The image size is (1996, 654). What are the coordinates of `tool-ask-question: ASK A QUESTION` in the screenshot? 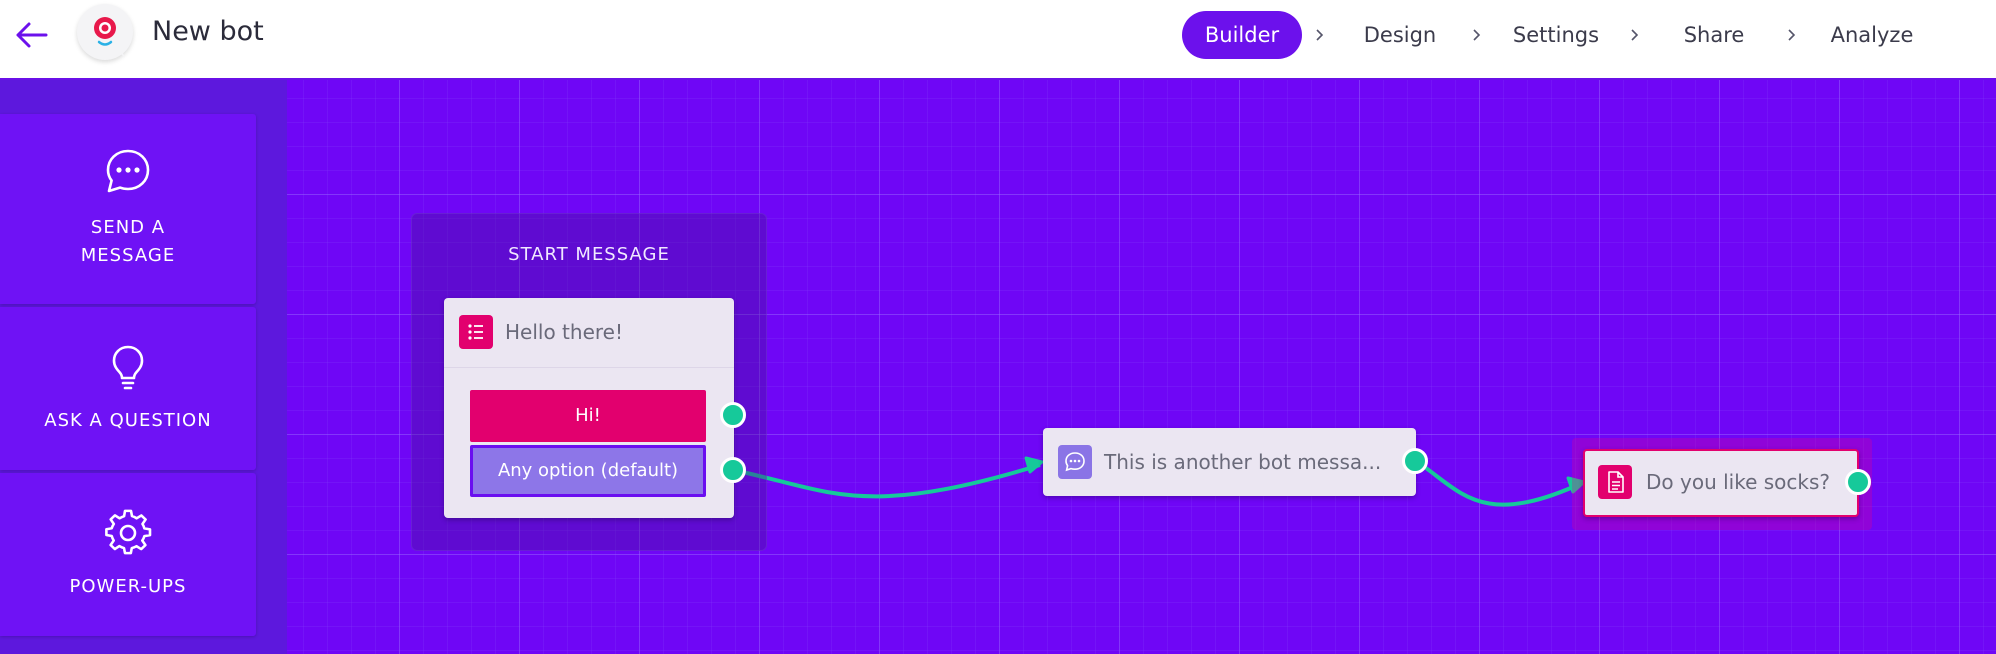 It's located at (128, 388).